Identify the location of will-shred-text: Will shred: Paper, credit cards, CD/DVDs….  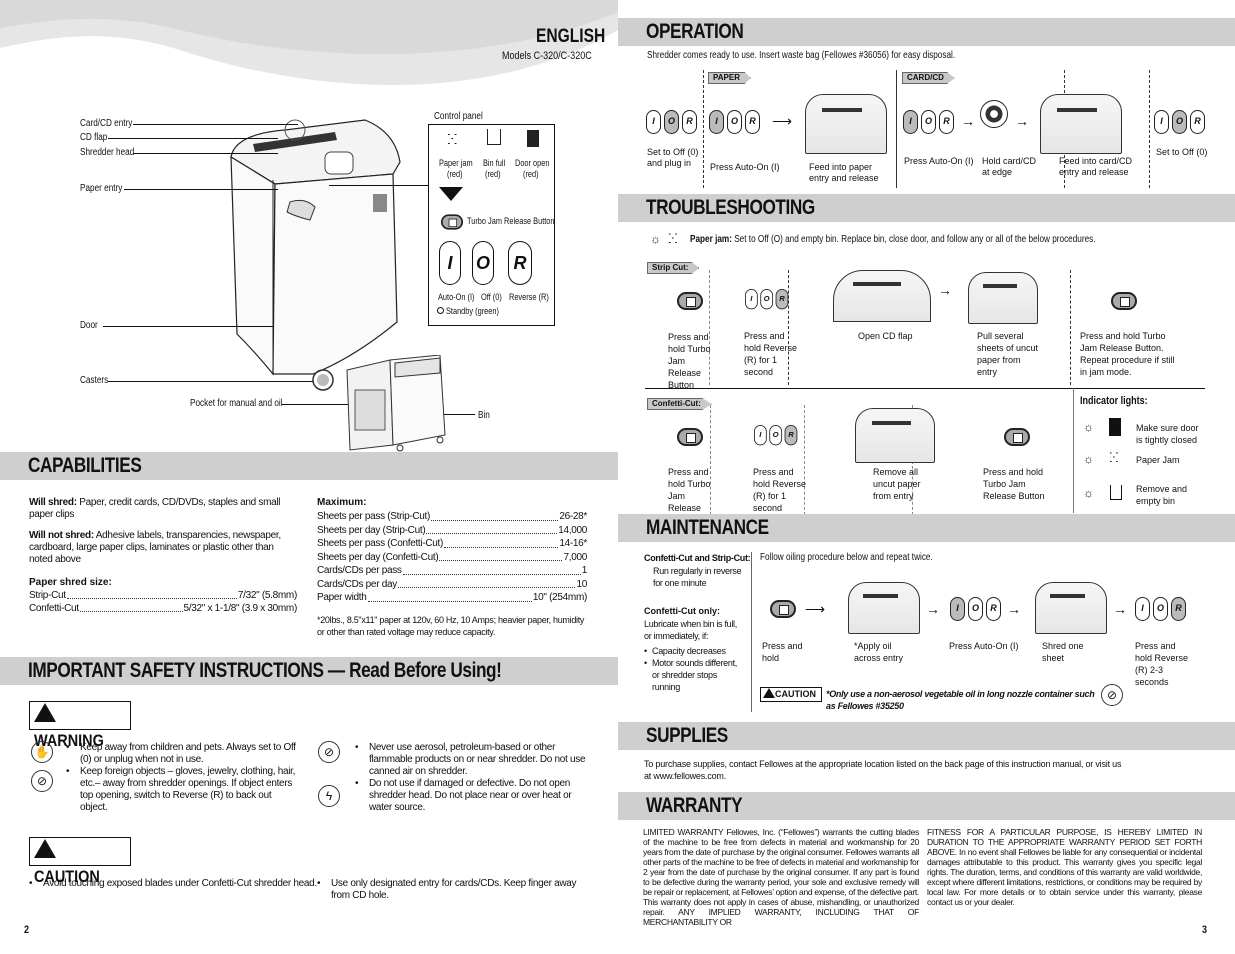
(156, 509).